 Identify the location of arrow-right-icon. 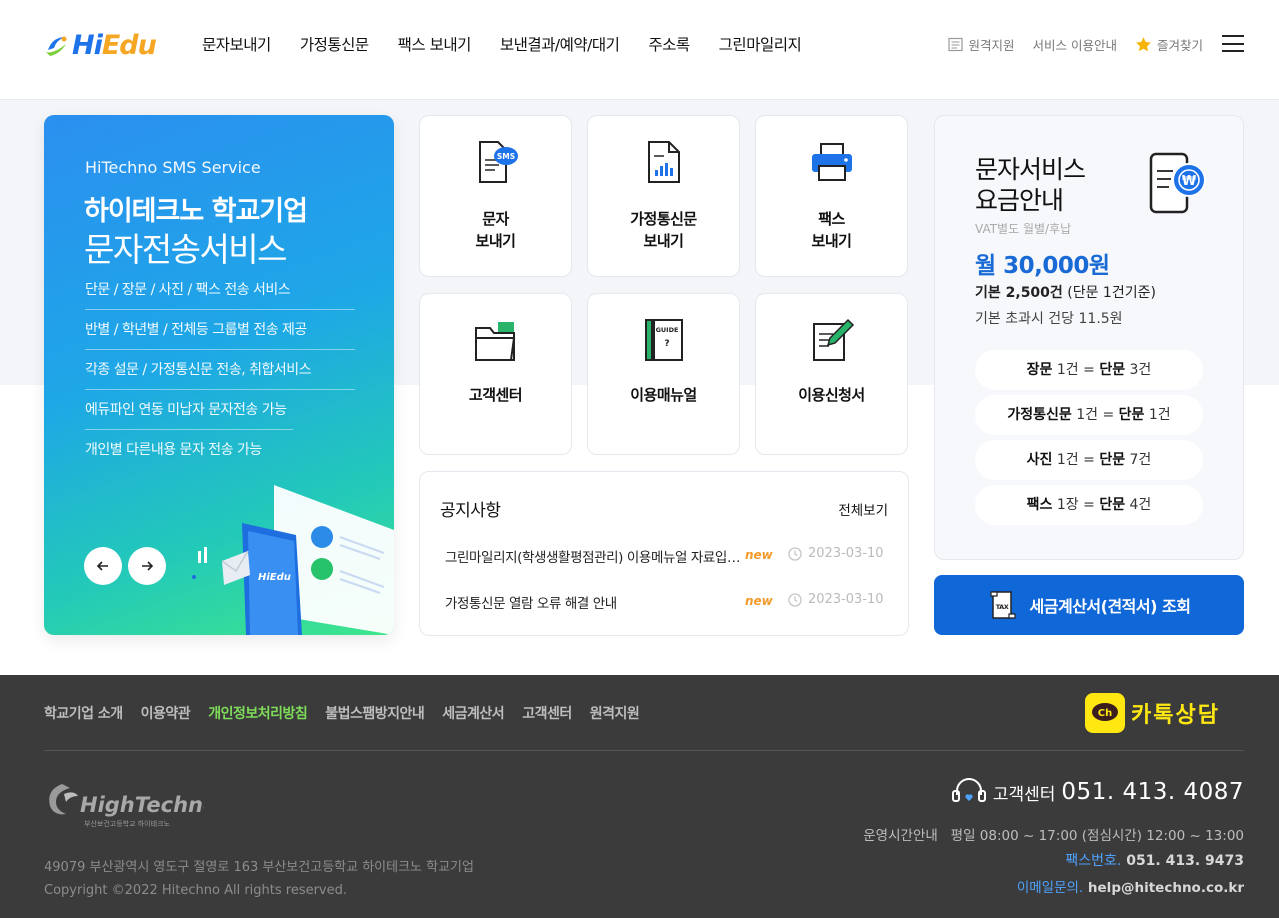
(148, 566).